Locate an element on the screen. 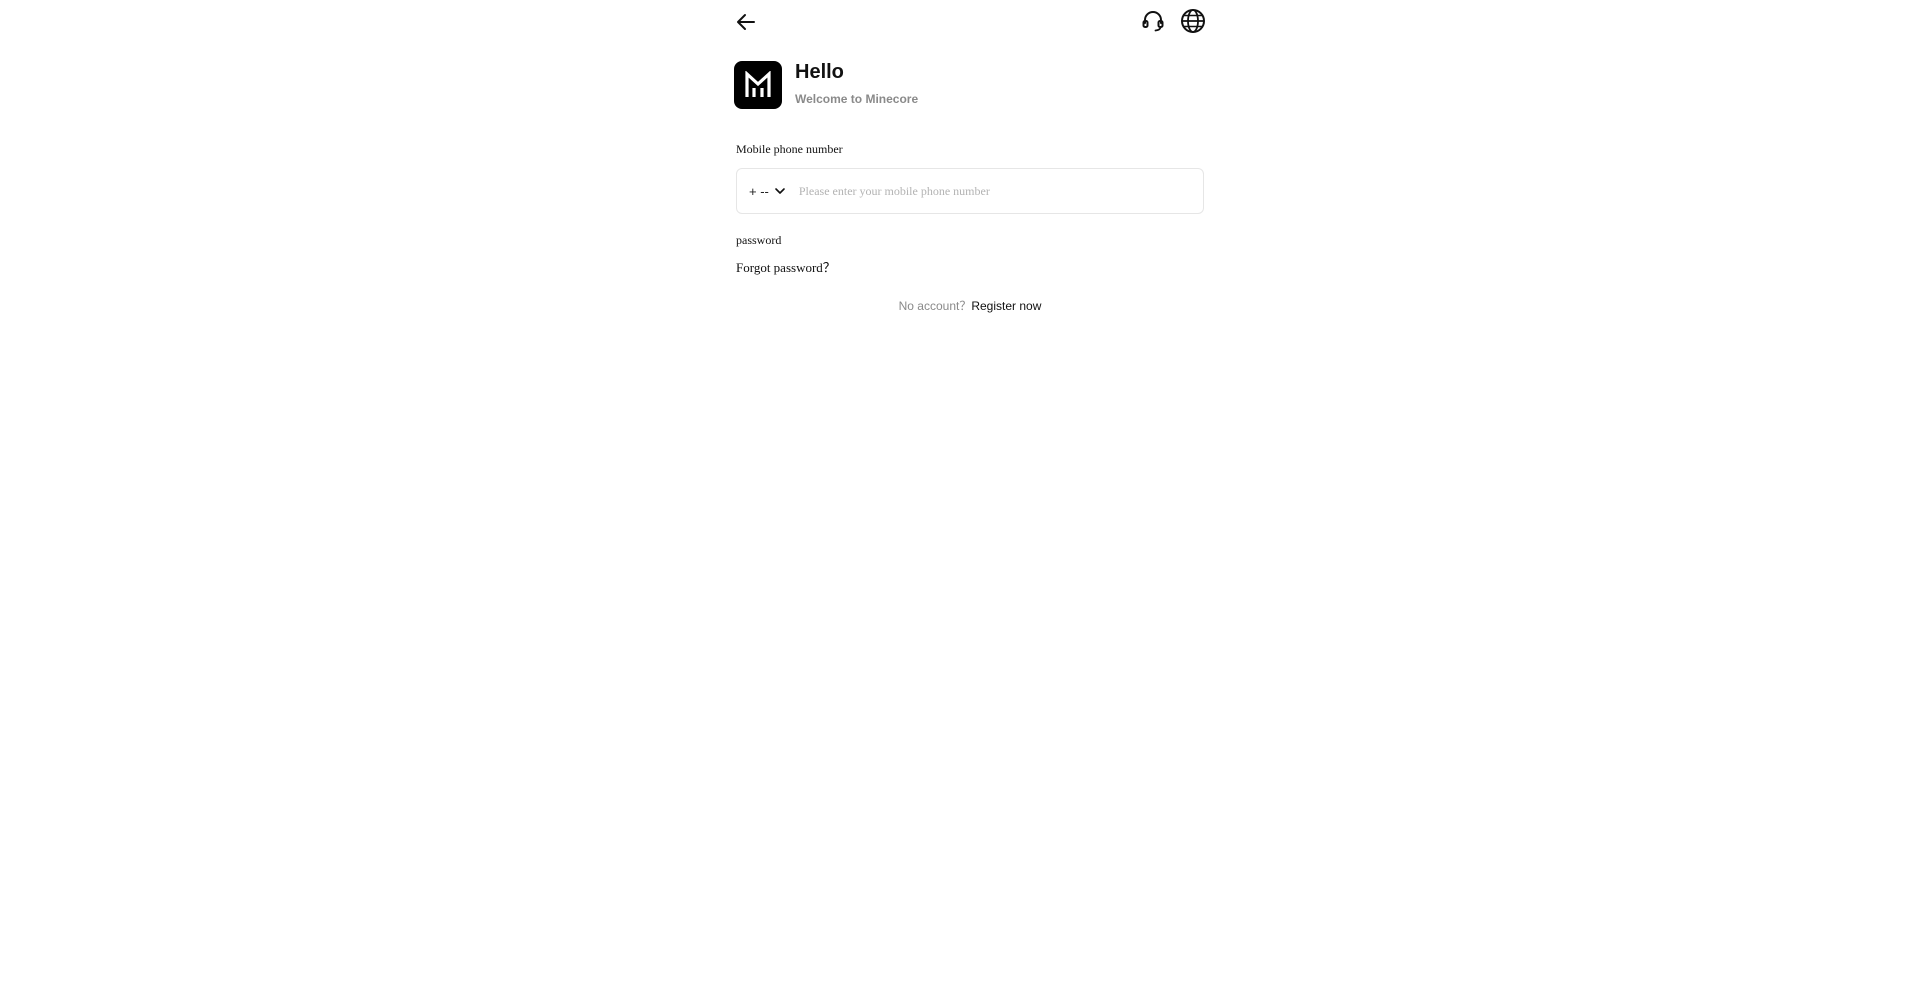  phone-input is located at coordinates (988, 191).